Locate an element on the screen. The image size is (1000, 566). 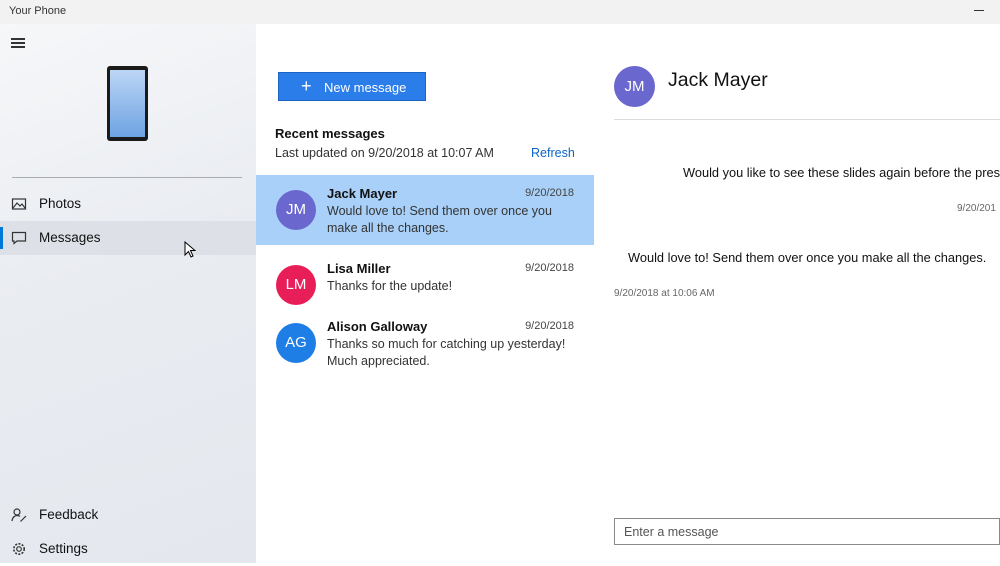
title-bar: Your Phone is located at coordinates (500, 12).